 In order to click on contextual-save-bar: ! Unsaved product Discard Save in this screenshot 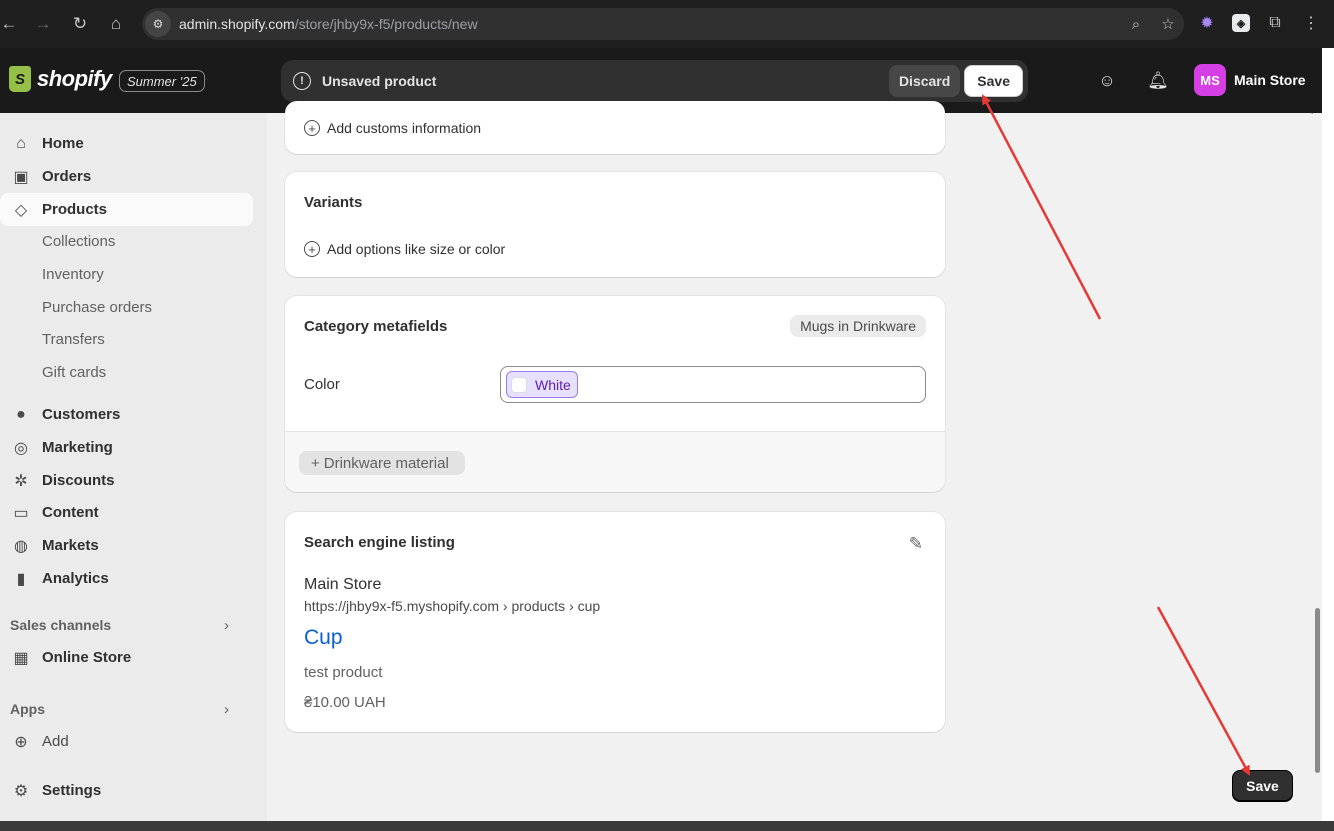, I will do `click(654, 81)`.